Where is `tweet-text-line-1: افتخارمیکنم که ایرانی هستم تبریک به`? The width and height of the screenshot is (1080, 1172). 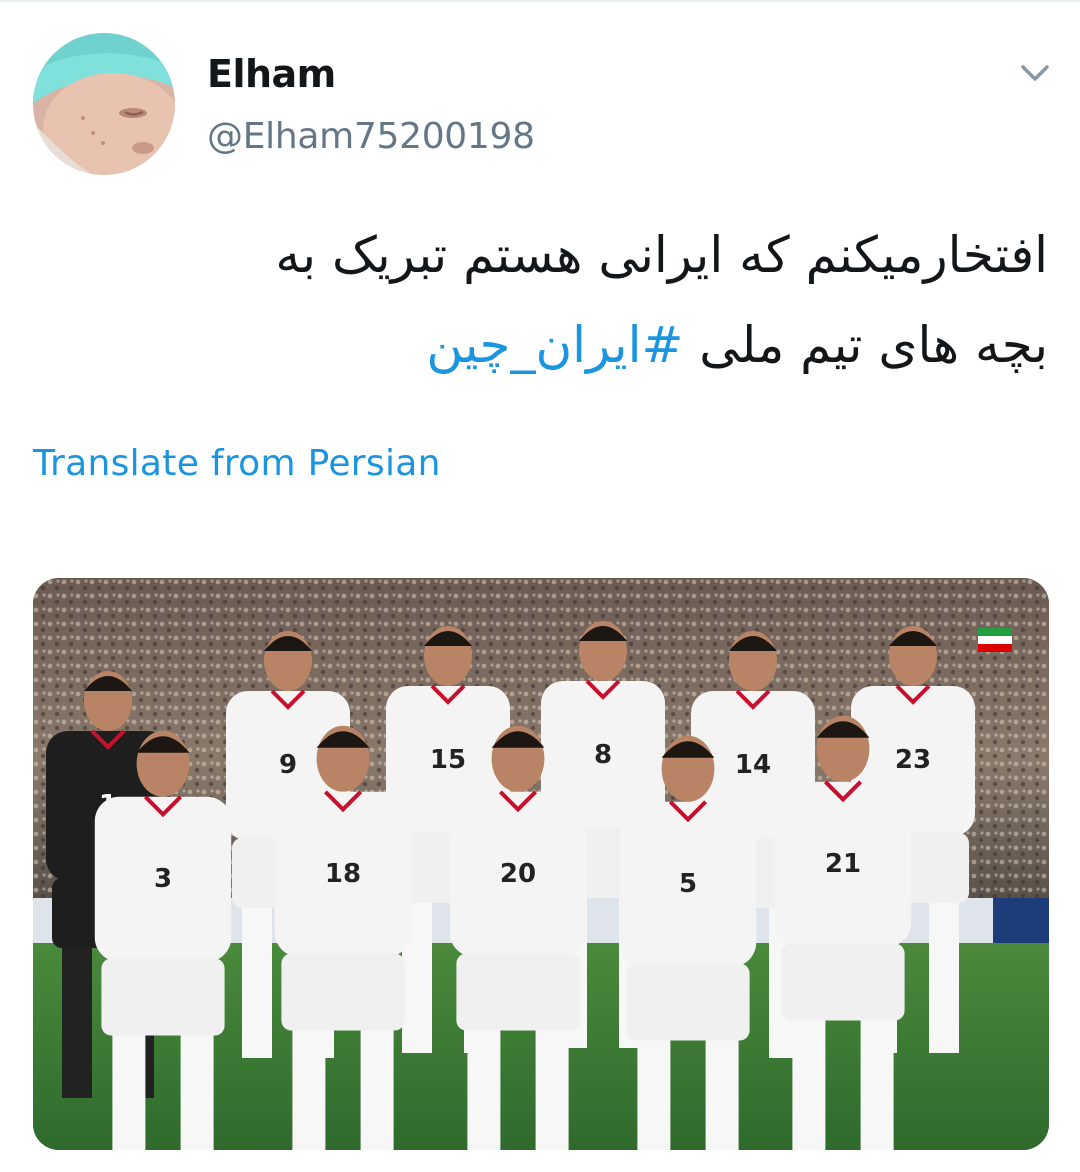
tweet-text-line-1: افتخارمیکنم که ایرانی هستم تبریک به is located at coordinates (661, 255).